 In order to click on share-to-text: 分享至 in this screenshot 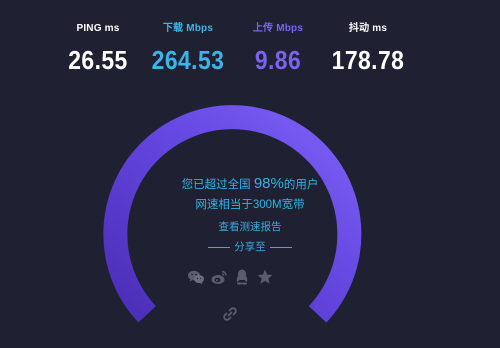, I will do `click(250, 247)`.